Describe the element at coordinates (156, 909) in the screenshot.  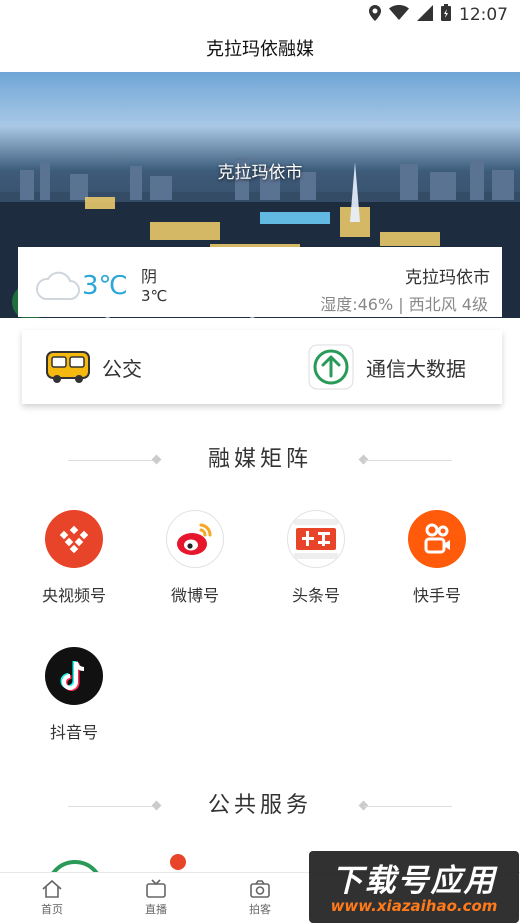
I see `tab-label: 直播` at that location.